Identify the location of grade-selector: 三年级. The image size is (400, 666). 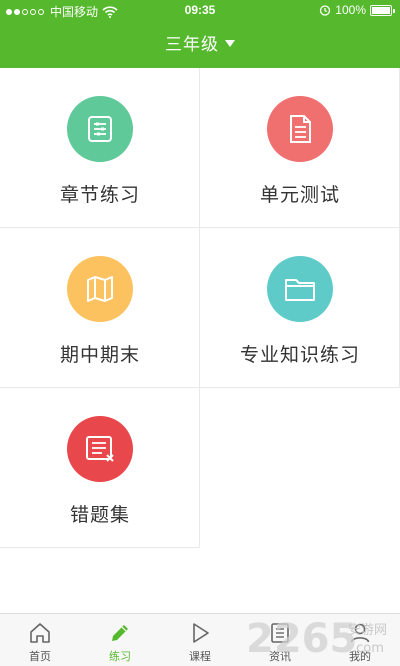
(200, 42).